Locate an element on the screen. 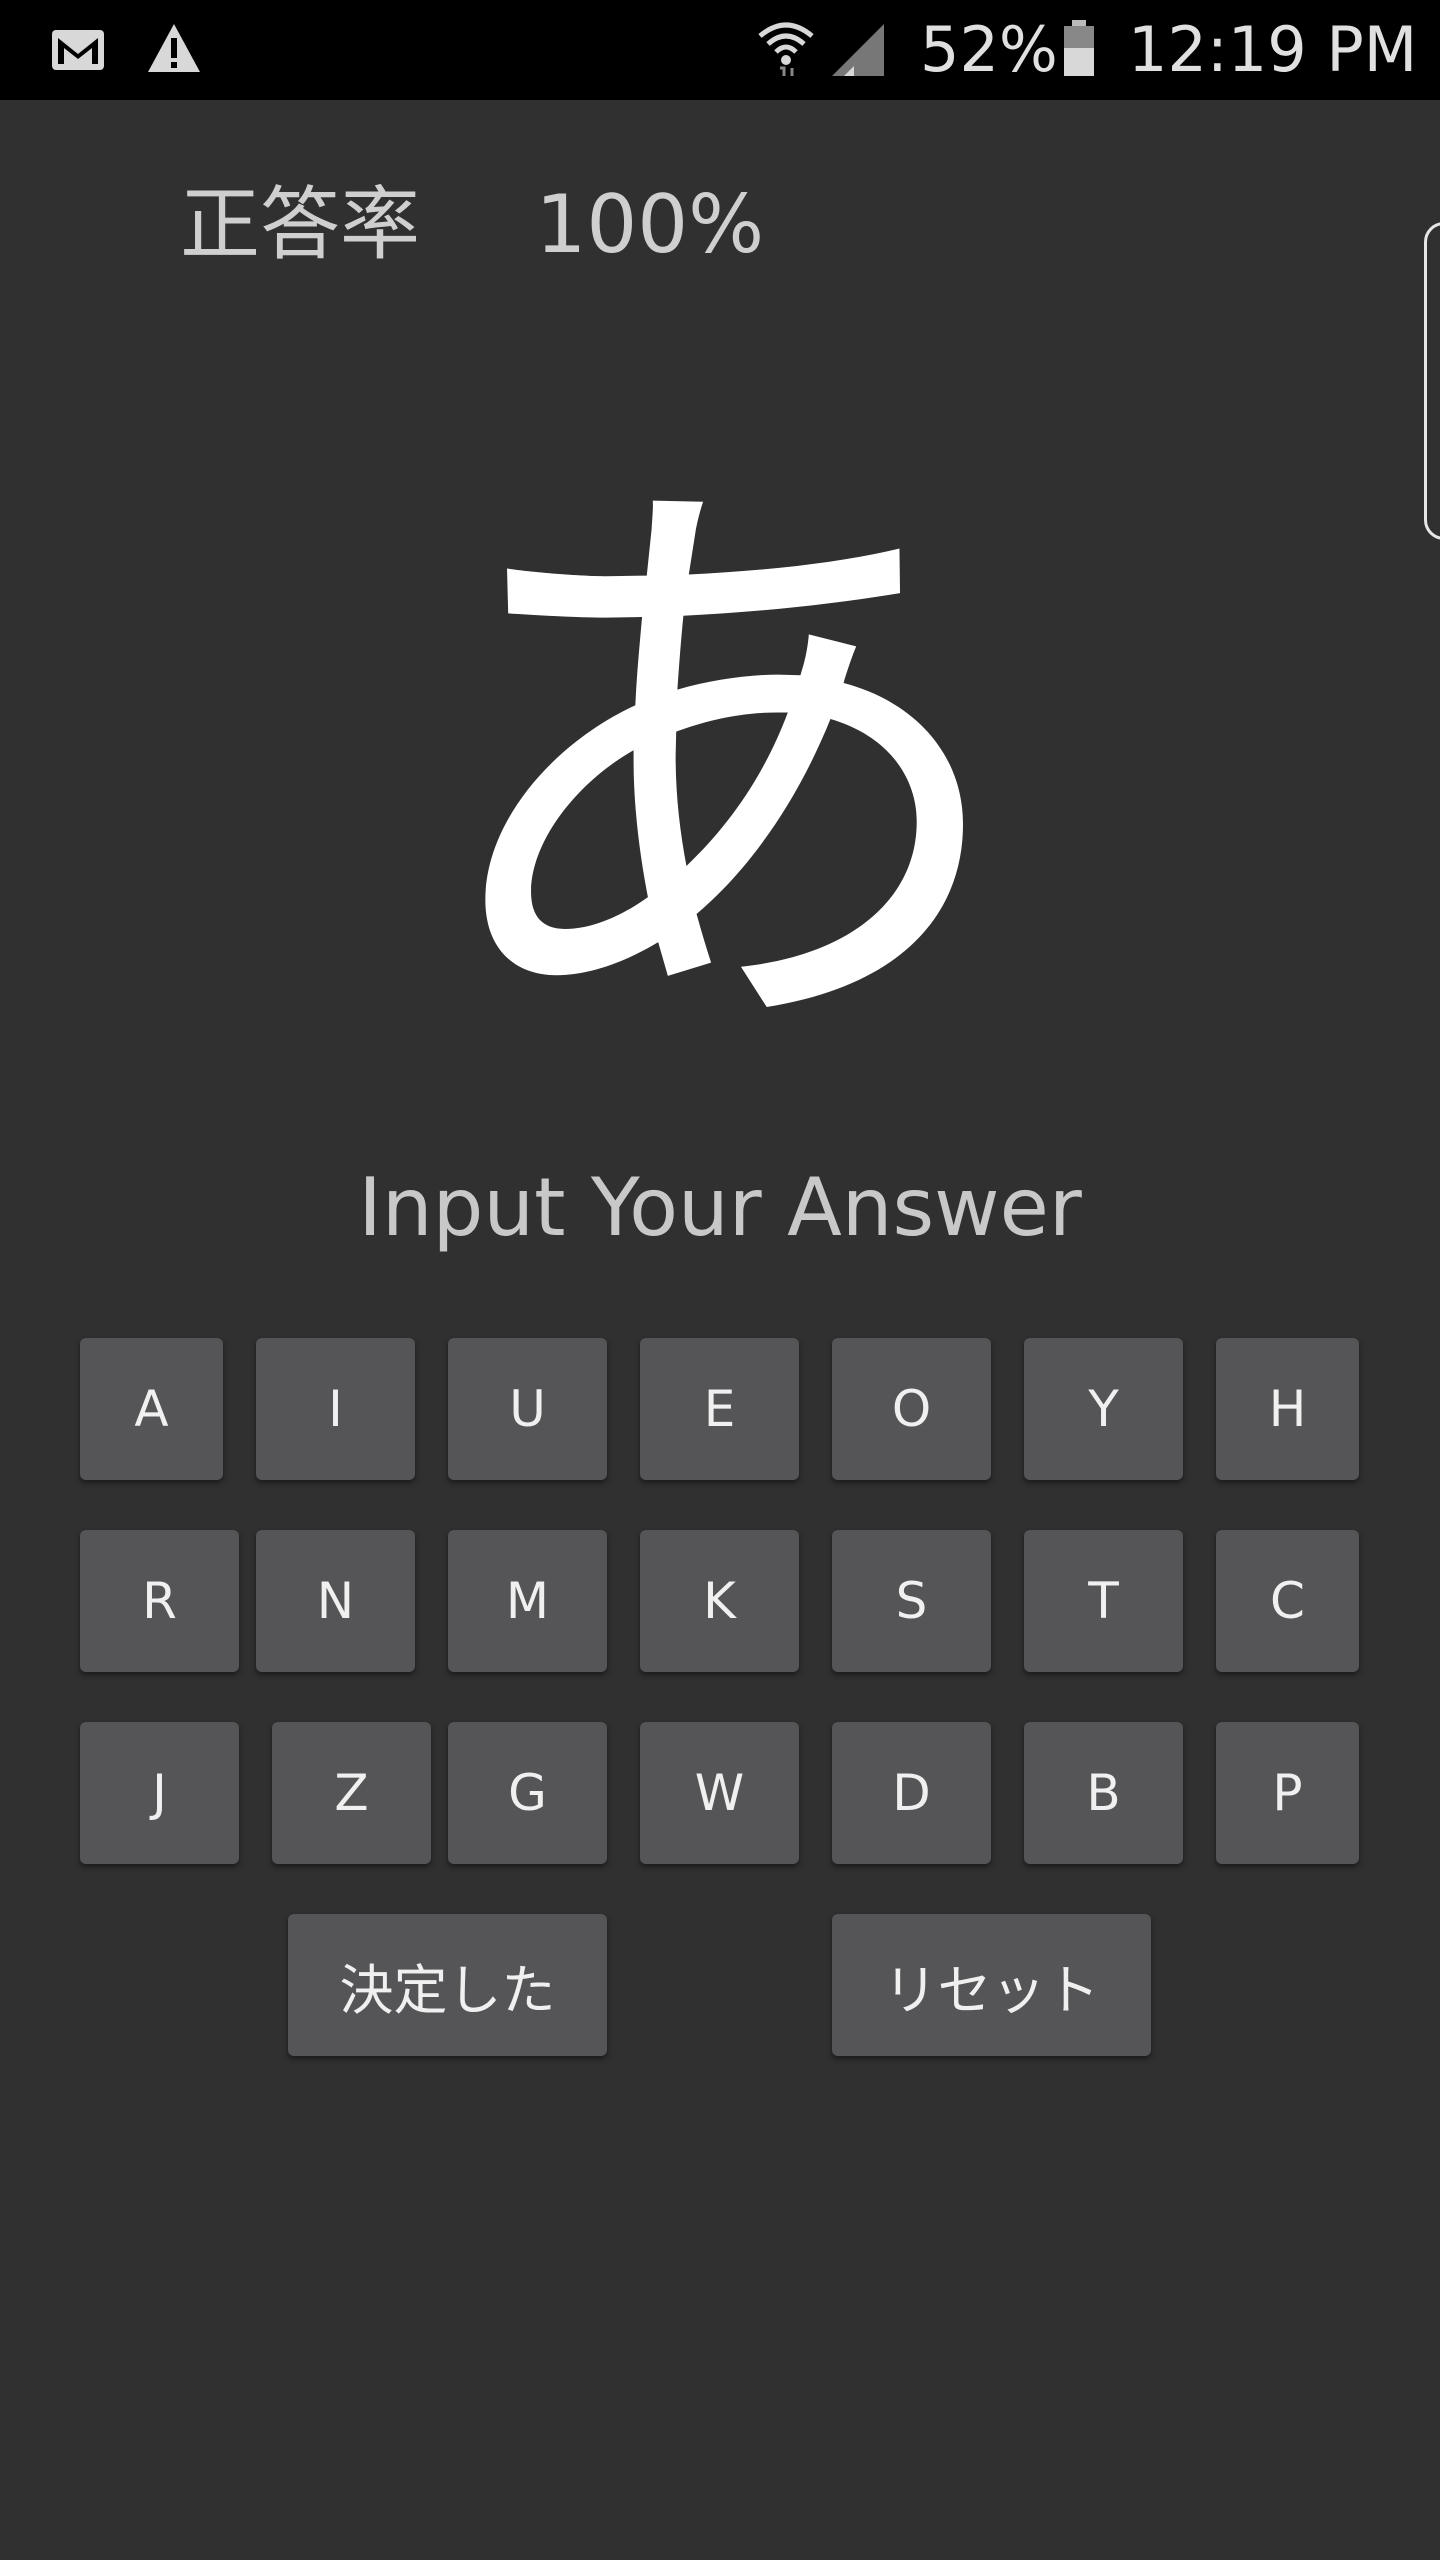 This screenshot has height=2560, width=1440. key-i: I is located at coordinates (335, 1409).